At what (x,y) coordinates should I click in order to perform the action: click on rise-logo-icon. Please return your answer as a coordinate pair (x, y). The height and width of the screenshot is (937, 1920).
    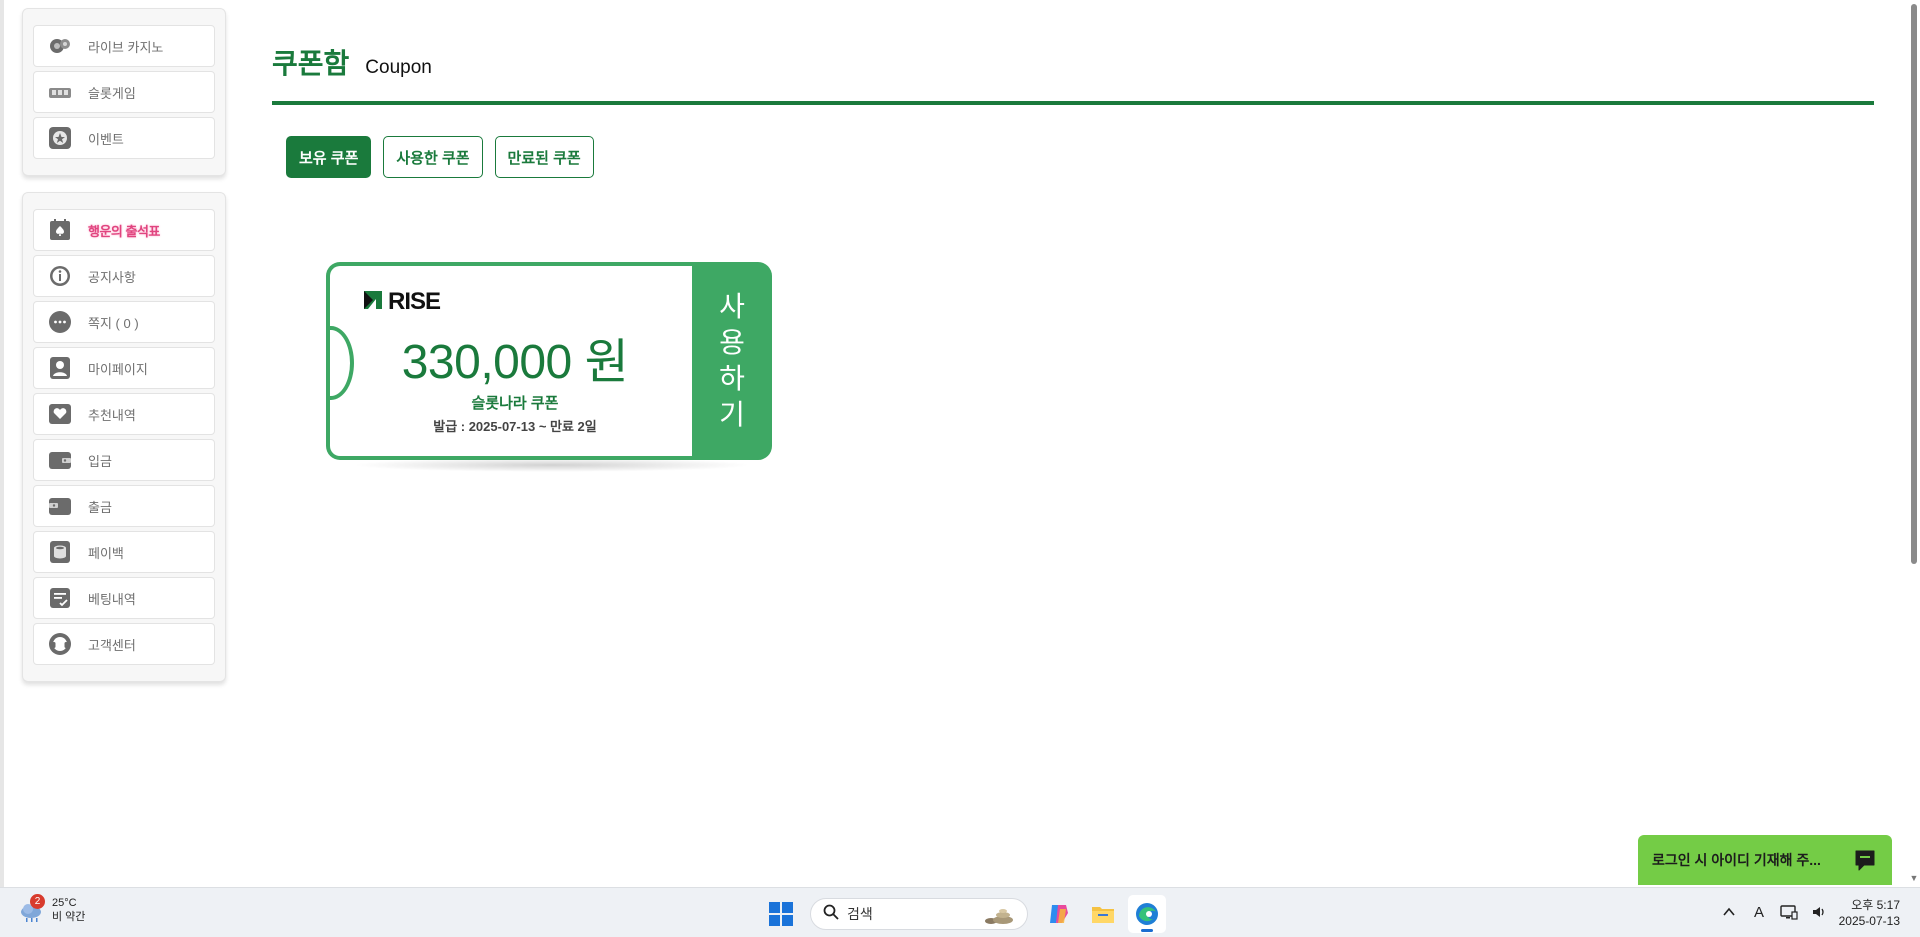
    Looking at the image, I should click on (373, 302).